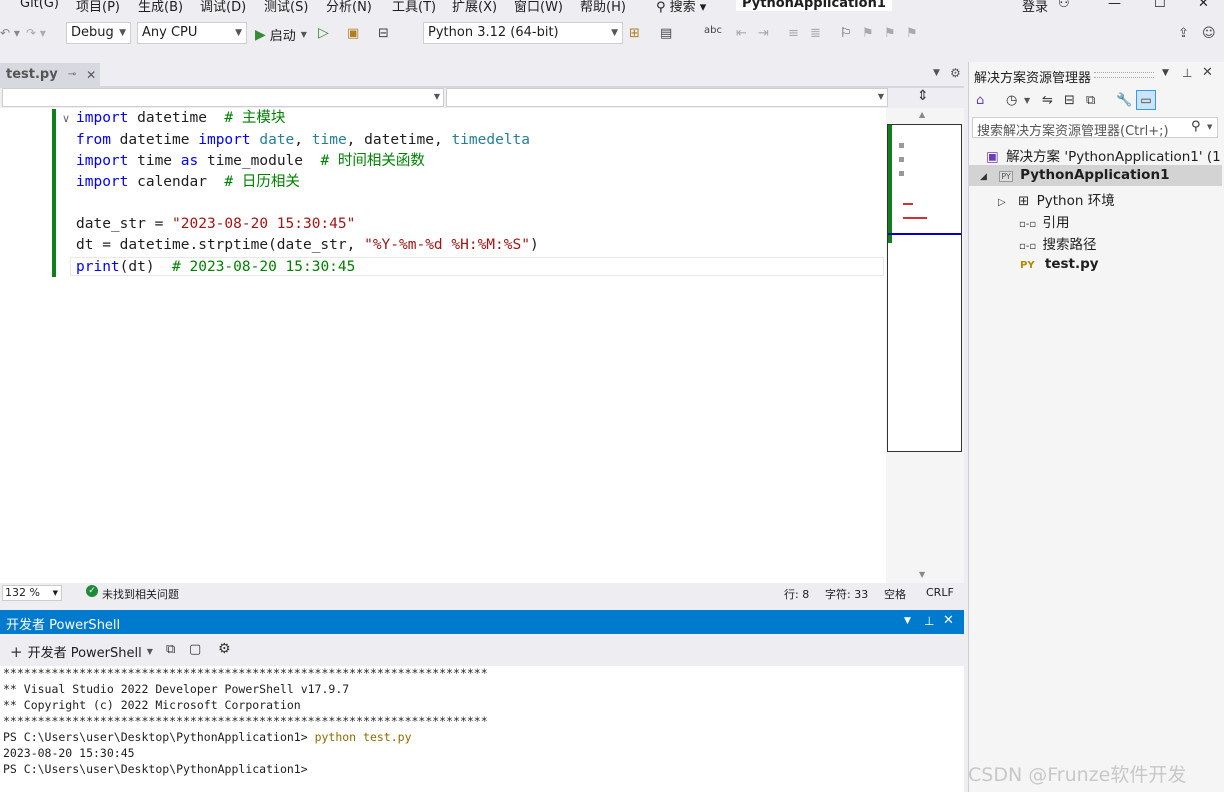 This screenshot has height=792, width=1224. What do you see at coordinates (1183, 33) in the screenshot?
I see `live-share-icon: ⇪` at bounding box center [1183, 33].